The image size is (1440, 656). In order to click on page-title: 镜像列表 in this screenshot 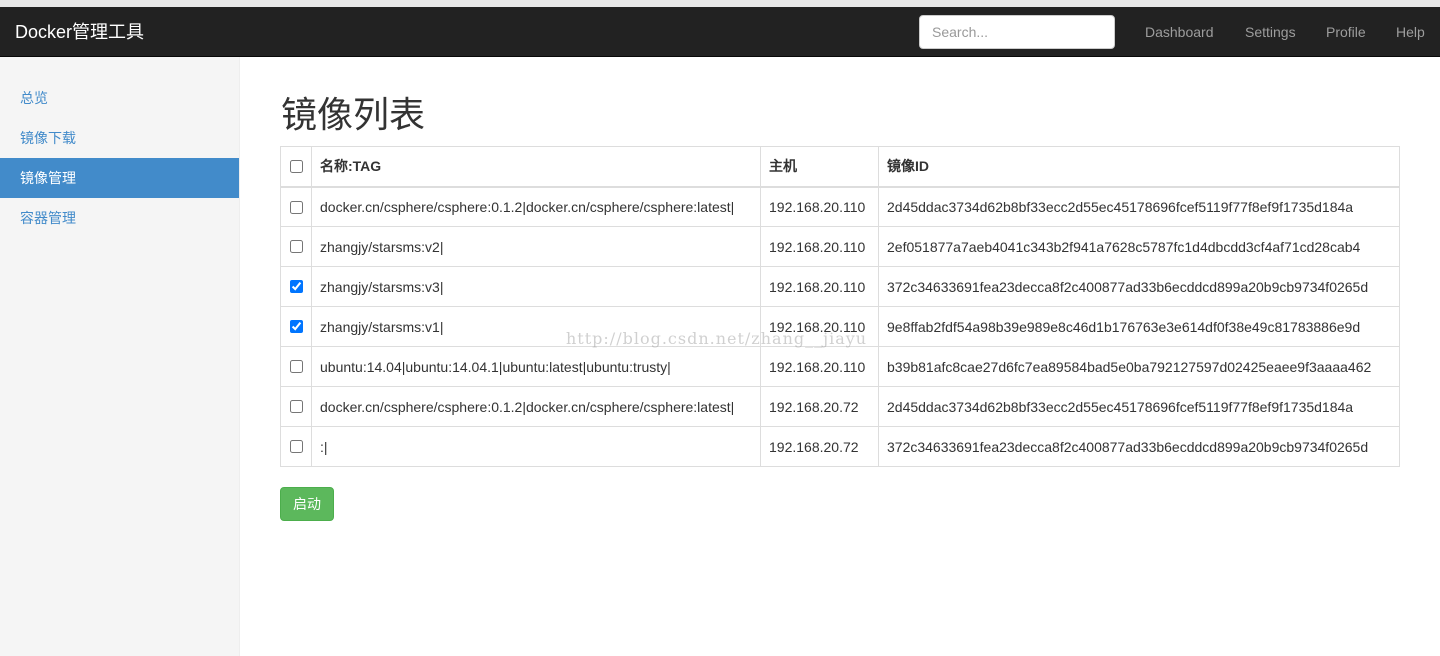, I will do `click(353, 115)`.